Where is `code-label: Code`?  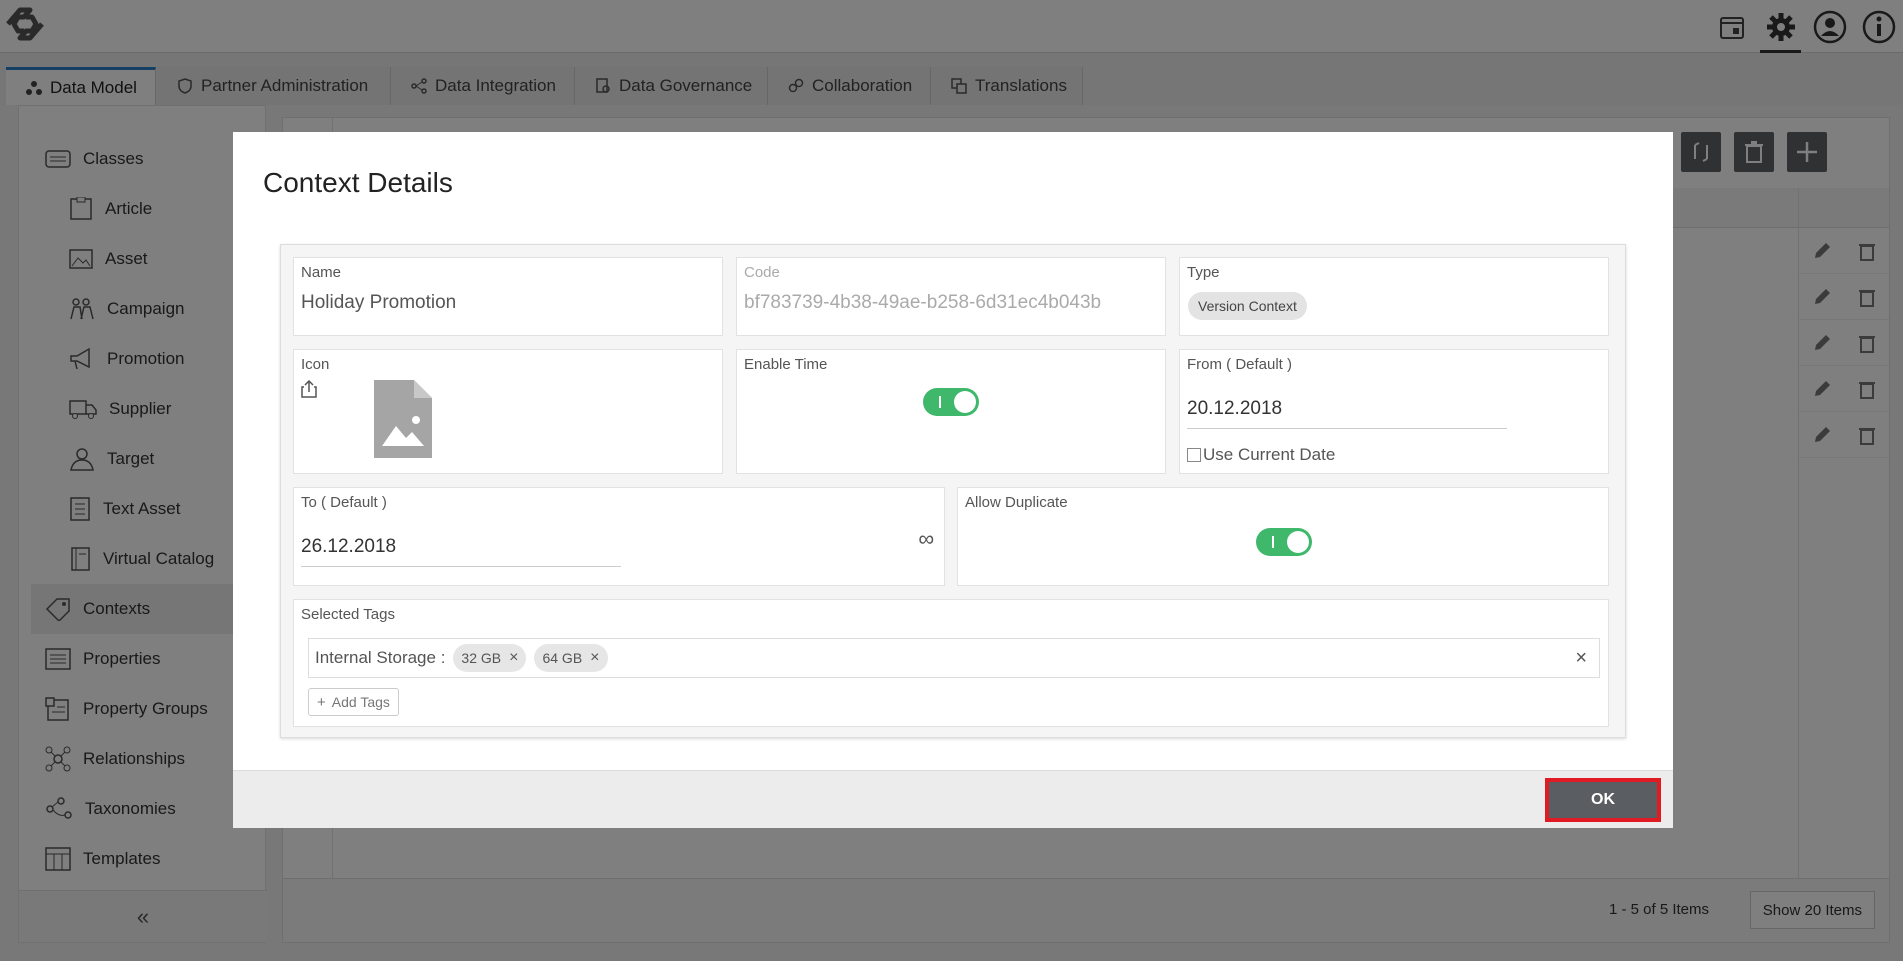
code-label: Code is located at coordinates (762, 272).